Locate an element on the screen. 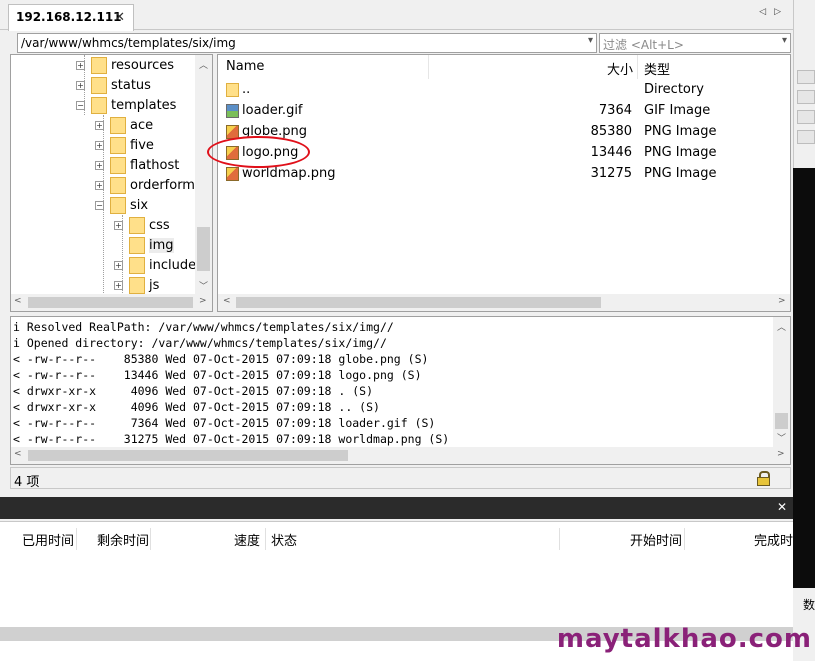  file-row: loader.gif 7364 GIF Image is located at coordinates (504, 111).